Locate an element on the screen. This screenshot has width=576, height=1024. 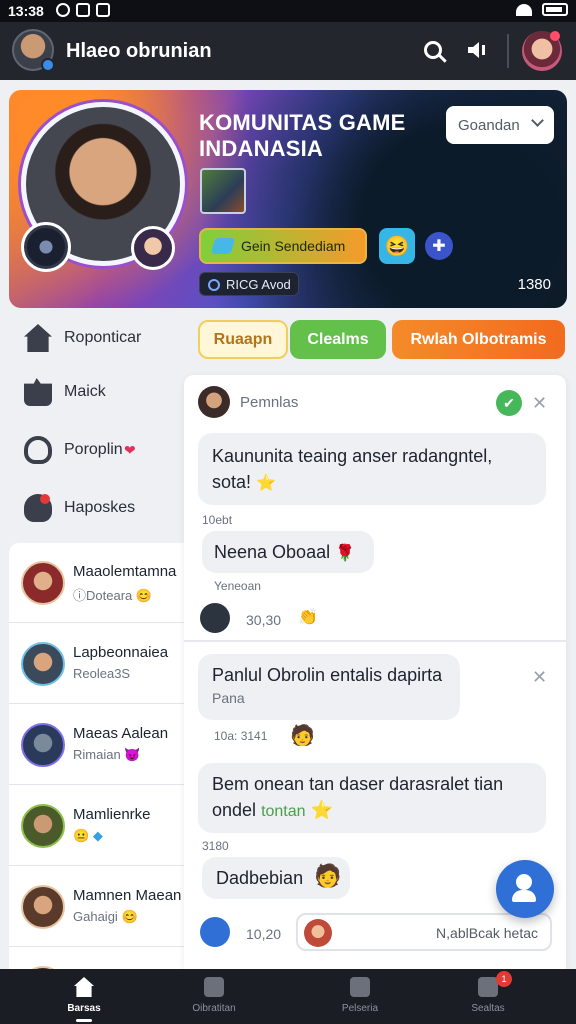
bottom-nav-label: Pelseria is located at coordinates (360, 1008).